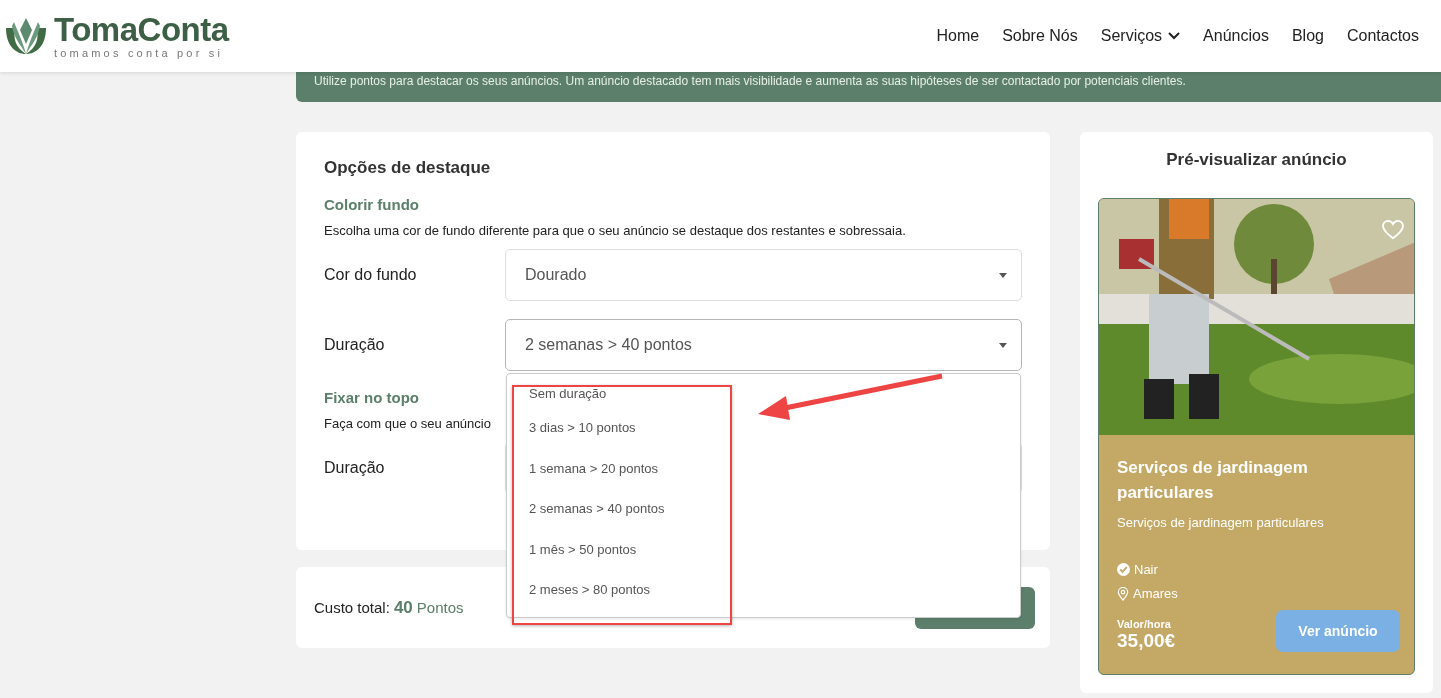  What do you see at coordinates (750, 81) in the screenshot?
I see `banner-text: Utilize pontos para destacar os seus anúncios. Um anúncio destacado tem mais visibilidade e aumenta as suas hipóteses de ser contactado por potenciais clientes.` at bounding box center [750, 81].